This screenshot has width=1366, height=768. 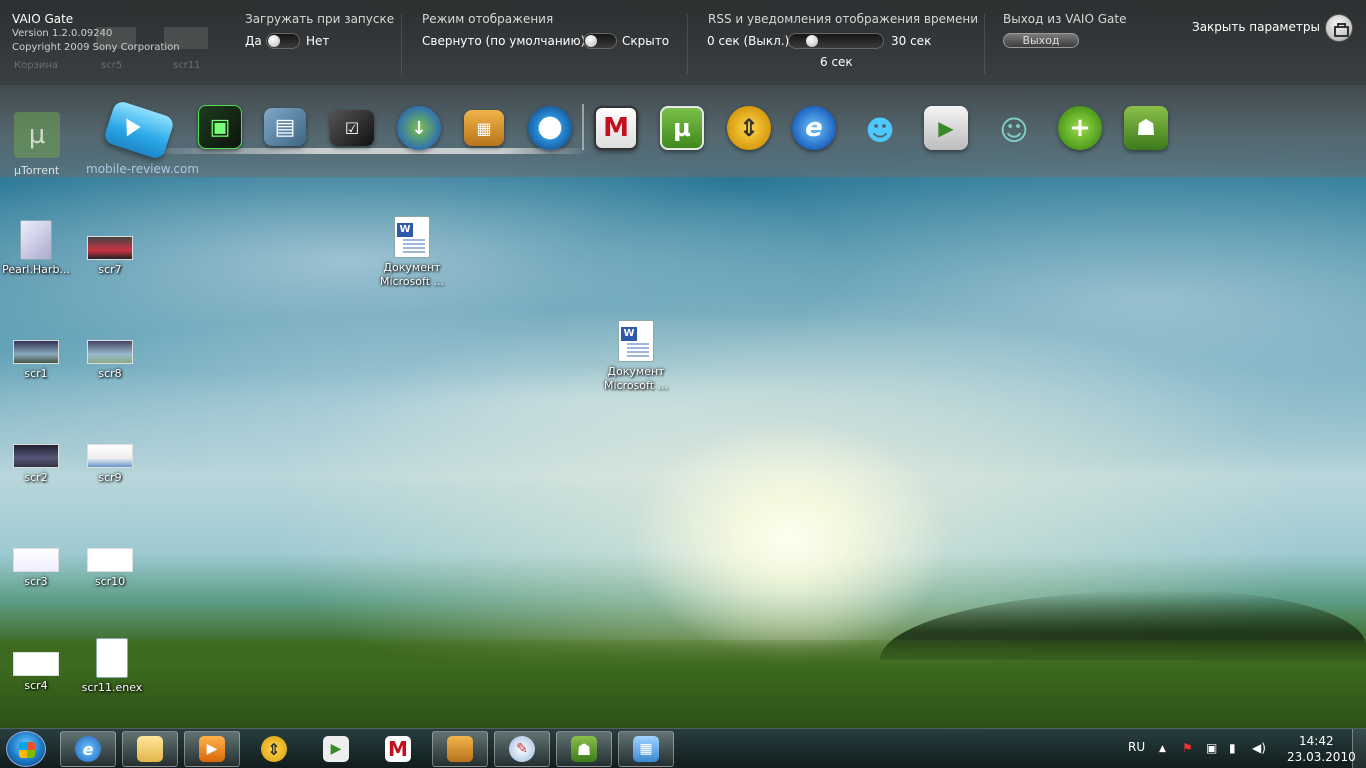 I want to click on desktop-icon-scr11-enex: scr11.enex, so click(x=112, y=666).